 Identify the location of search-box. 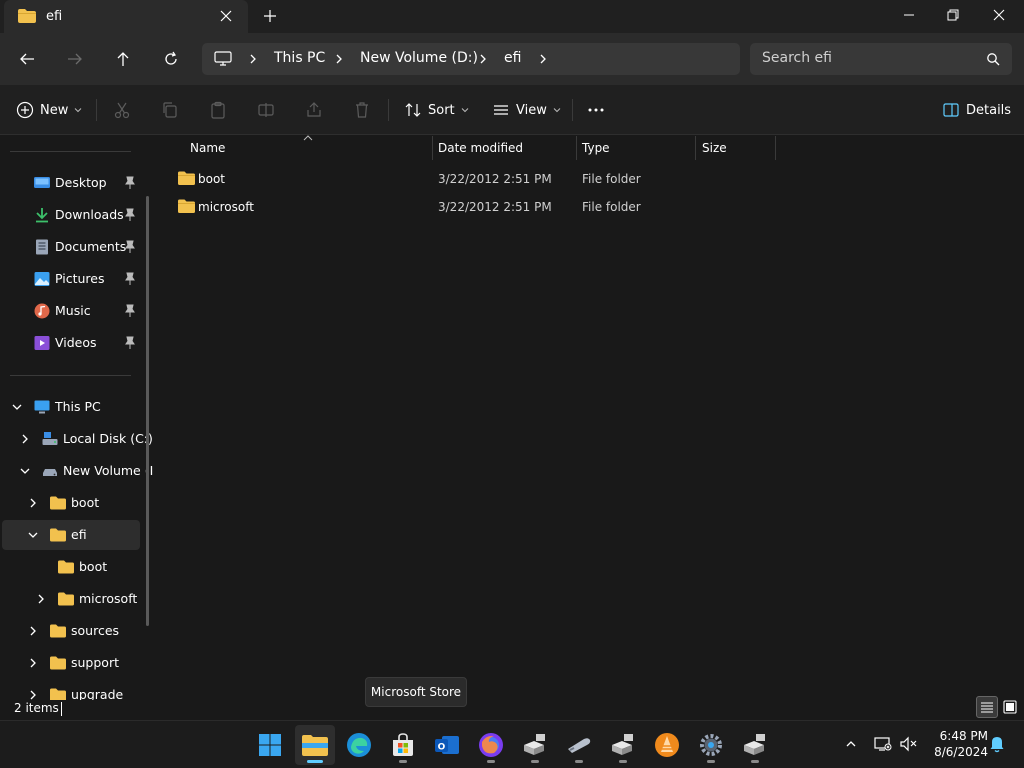
(881, 59).